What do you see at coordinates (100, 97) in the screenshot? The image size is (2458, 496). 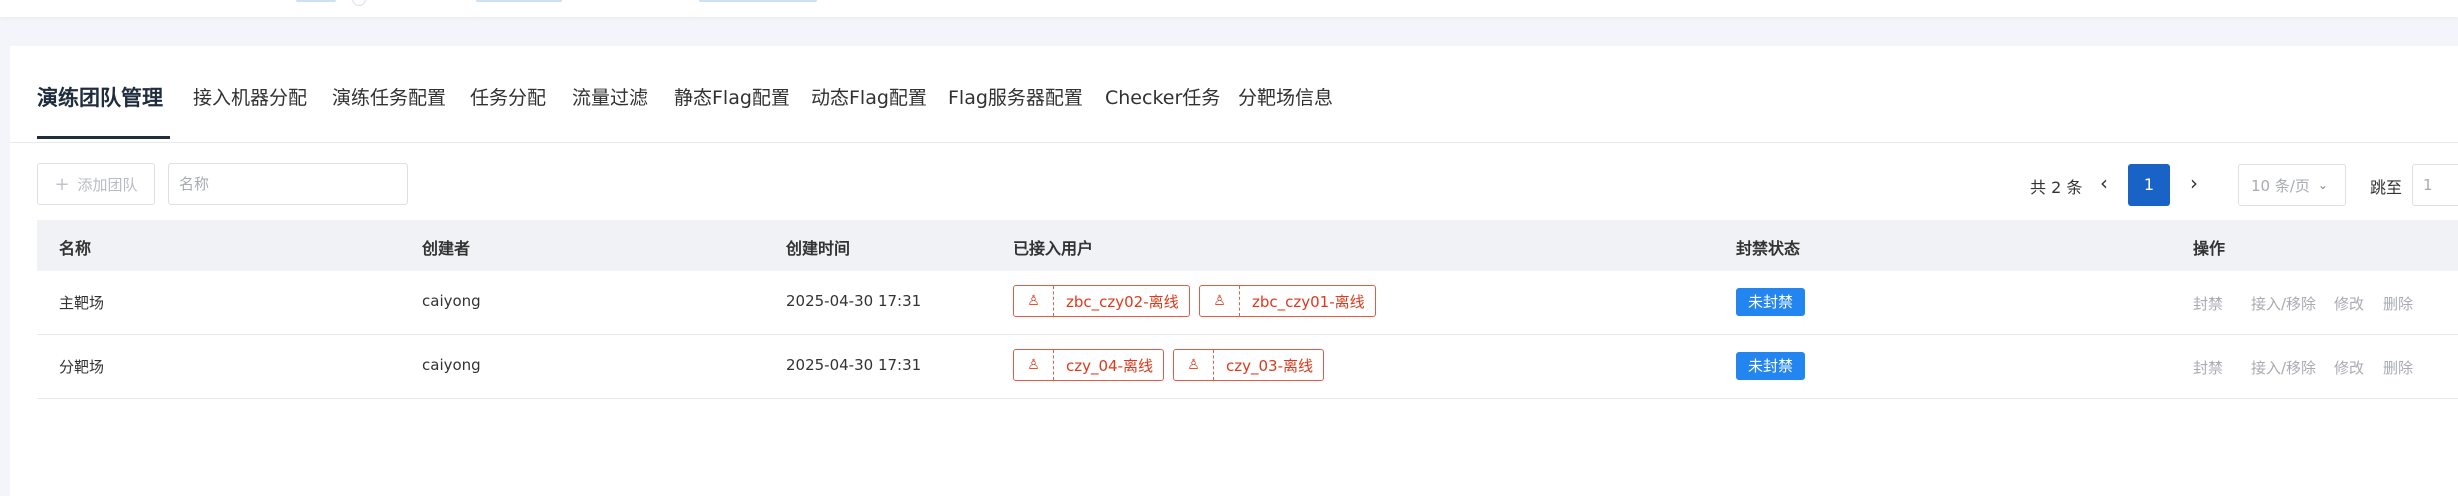 I see `tab-team-management: 演练团队管理` at bounding box center [100, 97].